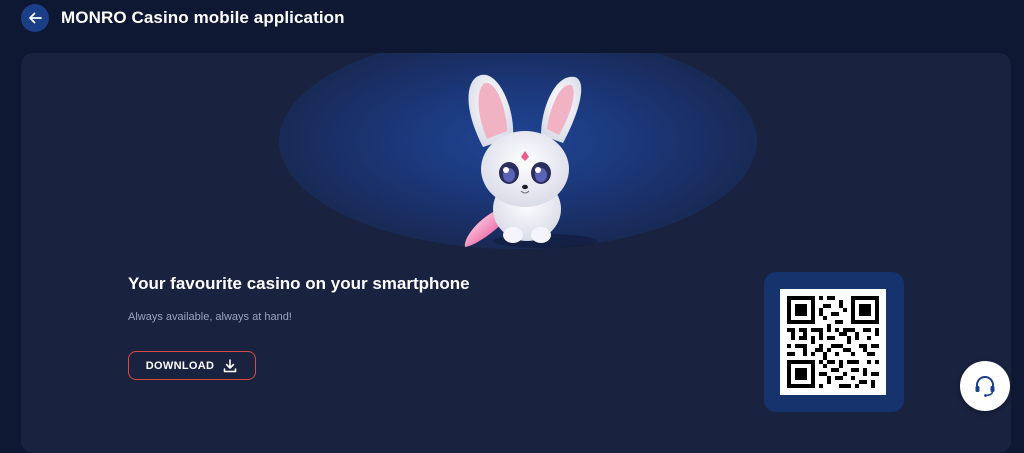 Image resolution: width=1024 pixels, height=453 pixels. What do you see at coordinates (299, 283) in the screenshot?
I see `promo-headline: Your favourite casino on your smartphone` at bounding box center [299, 283].